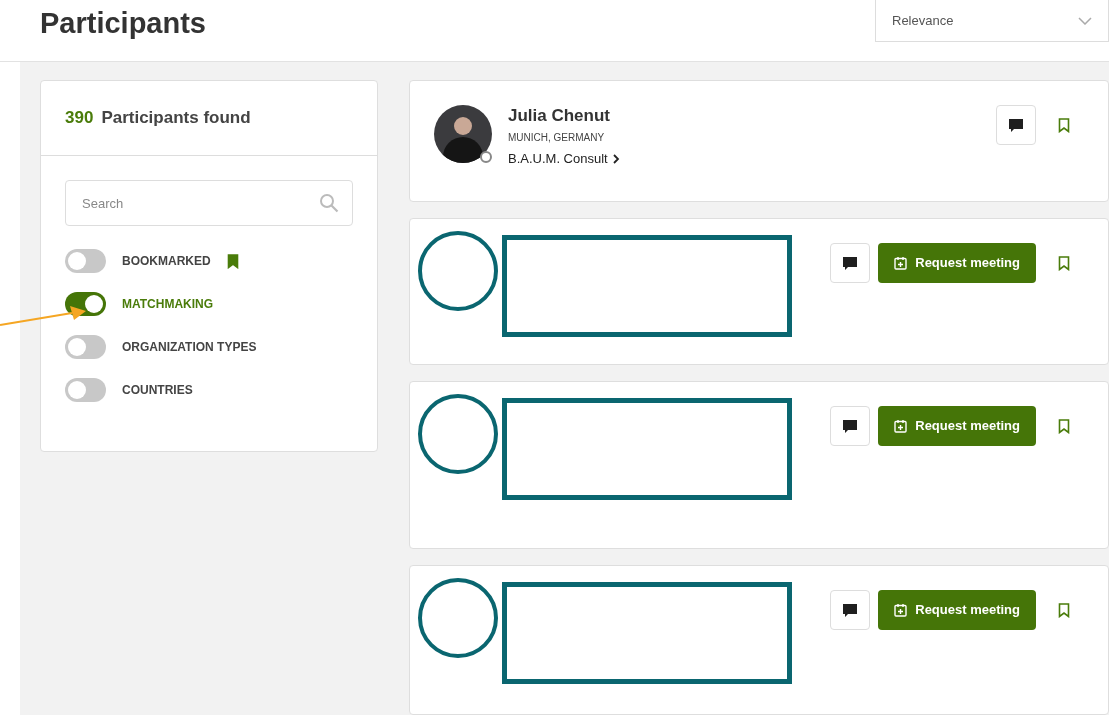 The width and height of the screenshot is (1109, 715). What do you see at coordinates (564, 159) in the screenshot?
I see `organization-link: B.A.U.M. Consult` at bounding box center [564, 159].